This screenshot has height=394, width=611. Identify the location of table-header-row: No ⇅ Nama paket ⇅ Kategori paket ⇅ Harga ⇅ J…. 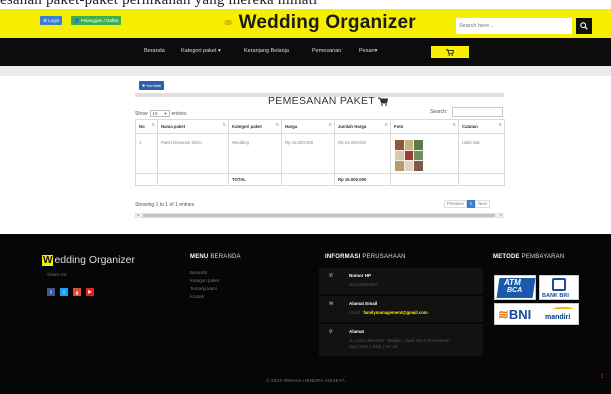
(320, 126).